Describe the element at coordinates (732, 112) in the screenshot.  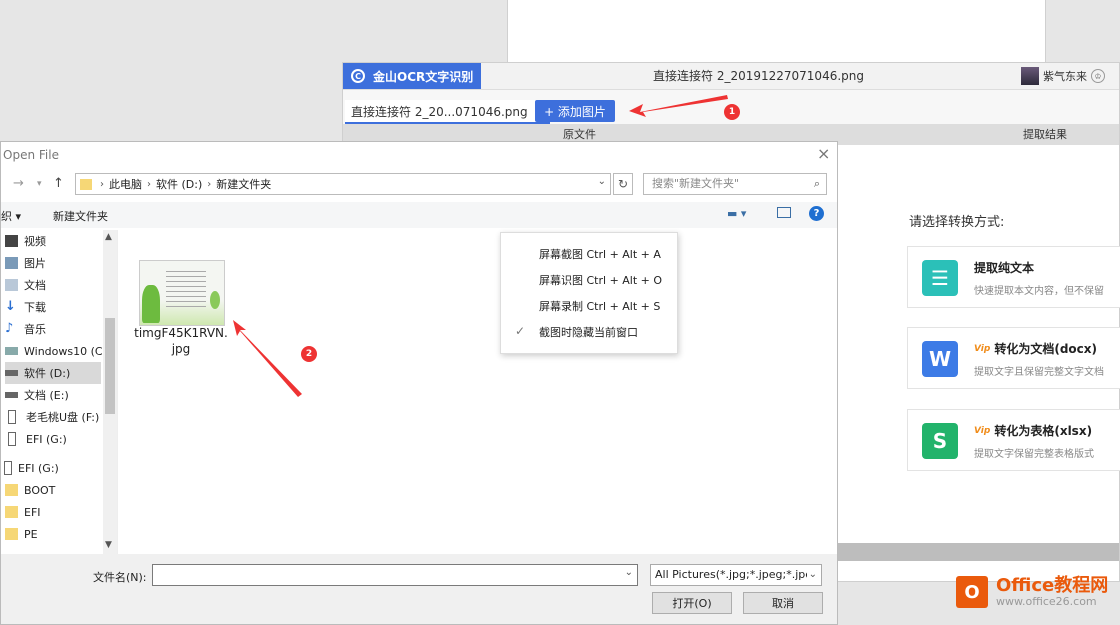
I see `step-marker-1: 1` at that location.